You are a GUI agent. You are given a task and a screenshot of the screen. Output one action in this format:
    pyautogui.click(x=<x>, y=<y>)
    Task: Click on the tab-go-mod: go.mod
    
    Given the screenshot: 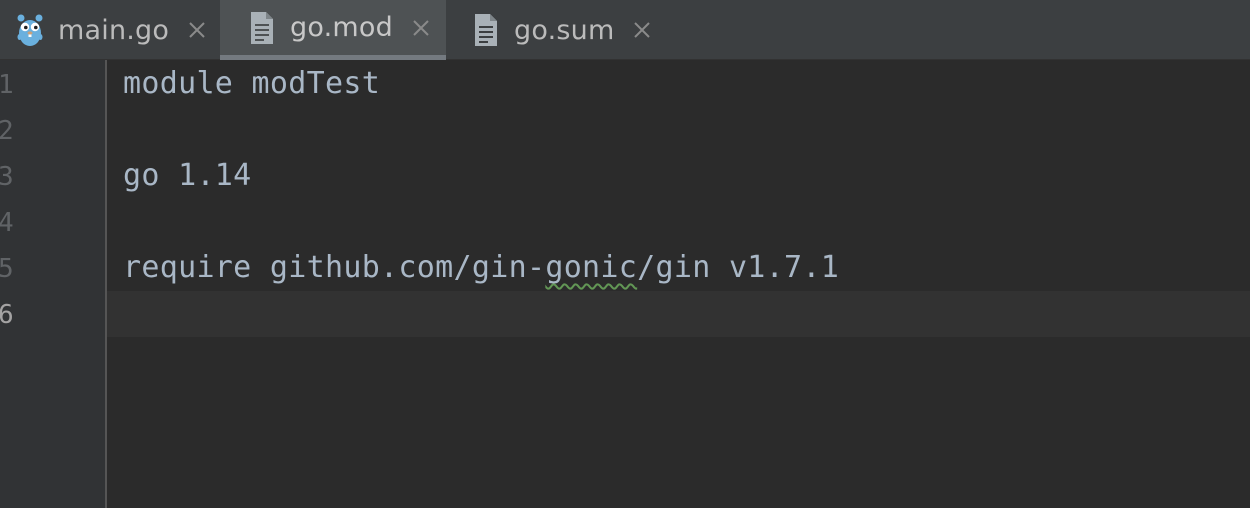 What is the action you would take?
    pyautogui.click(x=333, y=30)
    